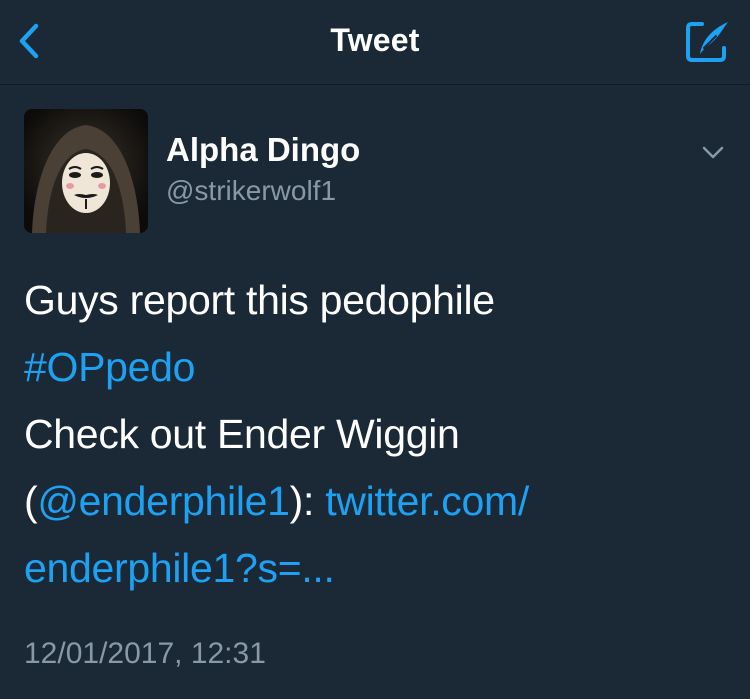  I want to click on author-handle: @strikerwolf1, so click(251, 190).